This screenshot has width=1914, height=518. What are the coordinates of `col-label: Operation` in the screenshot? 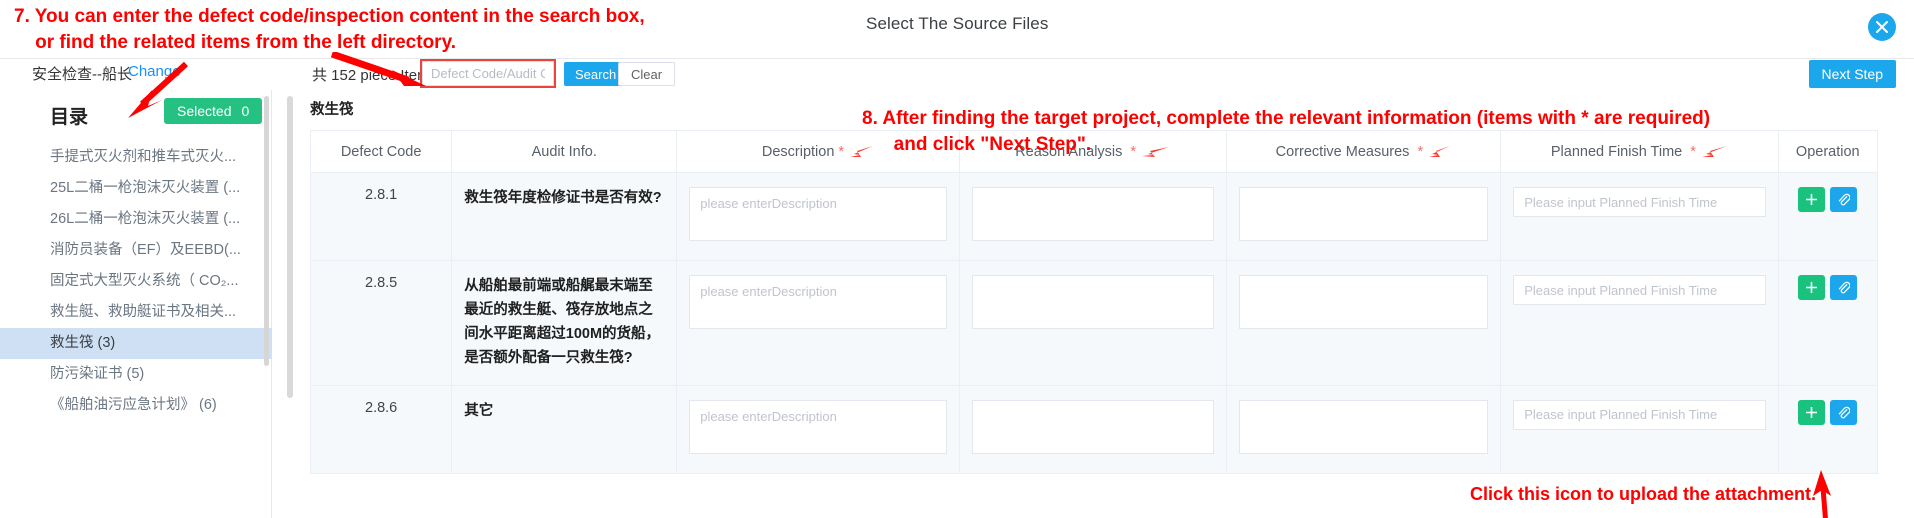 It's located at (1827, 151).